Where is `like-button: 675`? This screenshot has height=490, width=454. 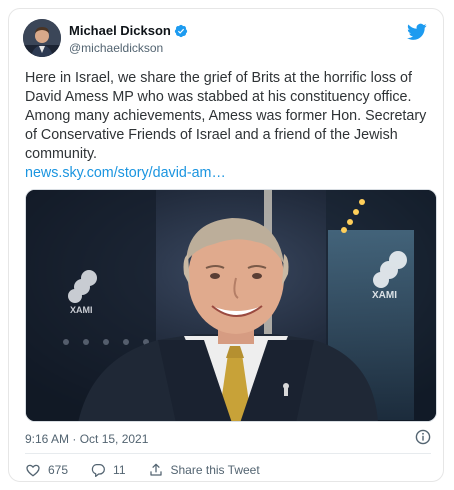
like-button: 675 is located at coordinates (46, 470).